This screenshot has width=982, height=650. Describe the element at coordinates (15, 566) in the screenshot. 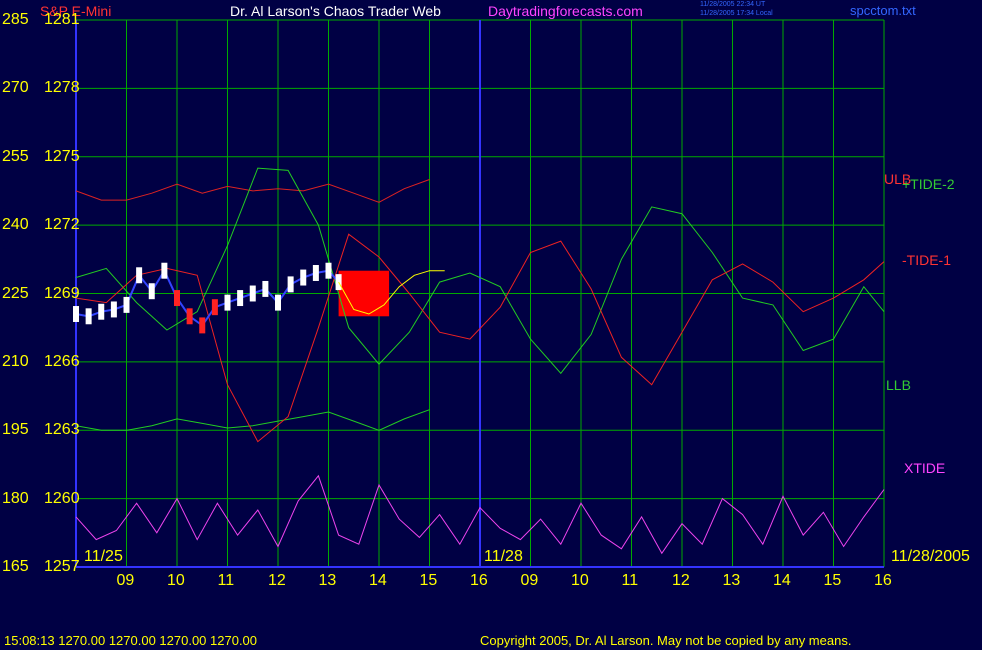

I see `y-label-indicator: 165` at that location.